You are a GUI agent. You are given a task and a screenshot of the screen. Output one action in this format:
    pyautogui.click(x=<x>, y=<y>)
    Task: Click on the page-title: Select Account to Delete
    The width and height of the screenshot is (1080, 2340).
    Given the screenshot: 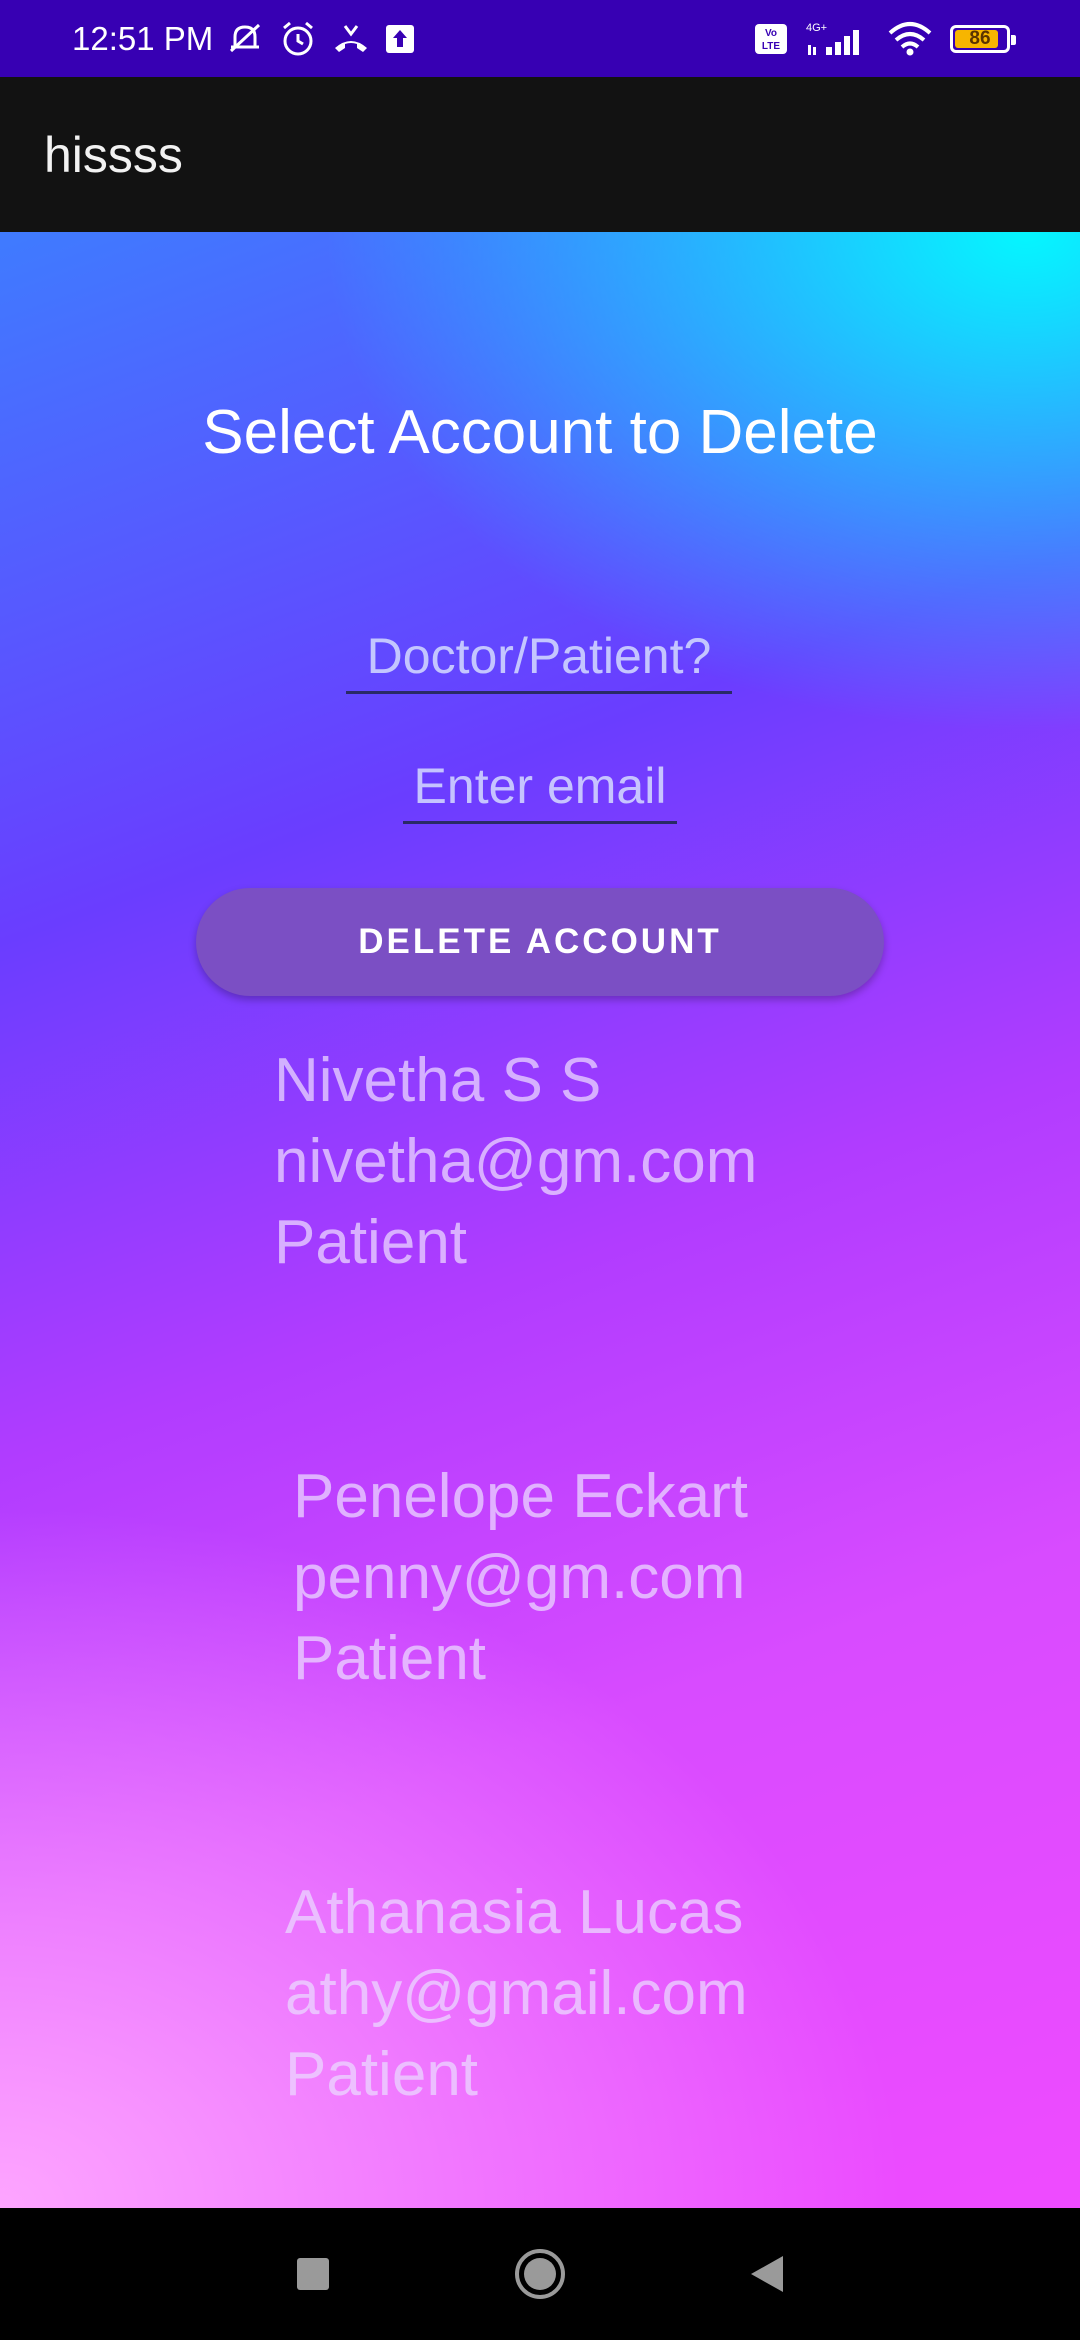 What is the action you would take?
    pyautogui.click(x=540, y=432)
    